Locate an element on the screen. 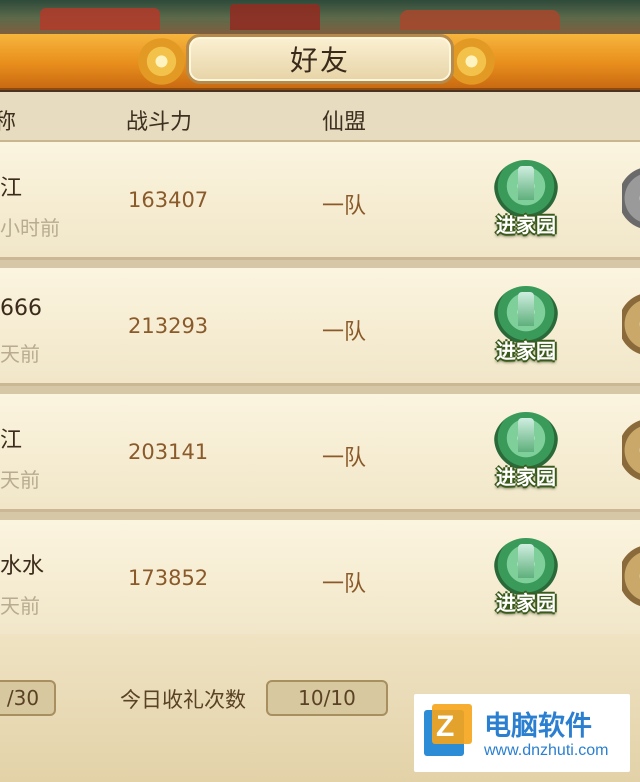 This screenshot has height=782, width=640. gift-count-box: 10/10 is located at coordinates (327, 698).